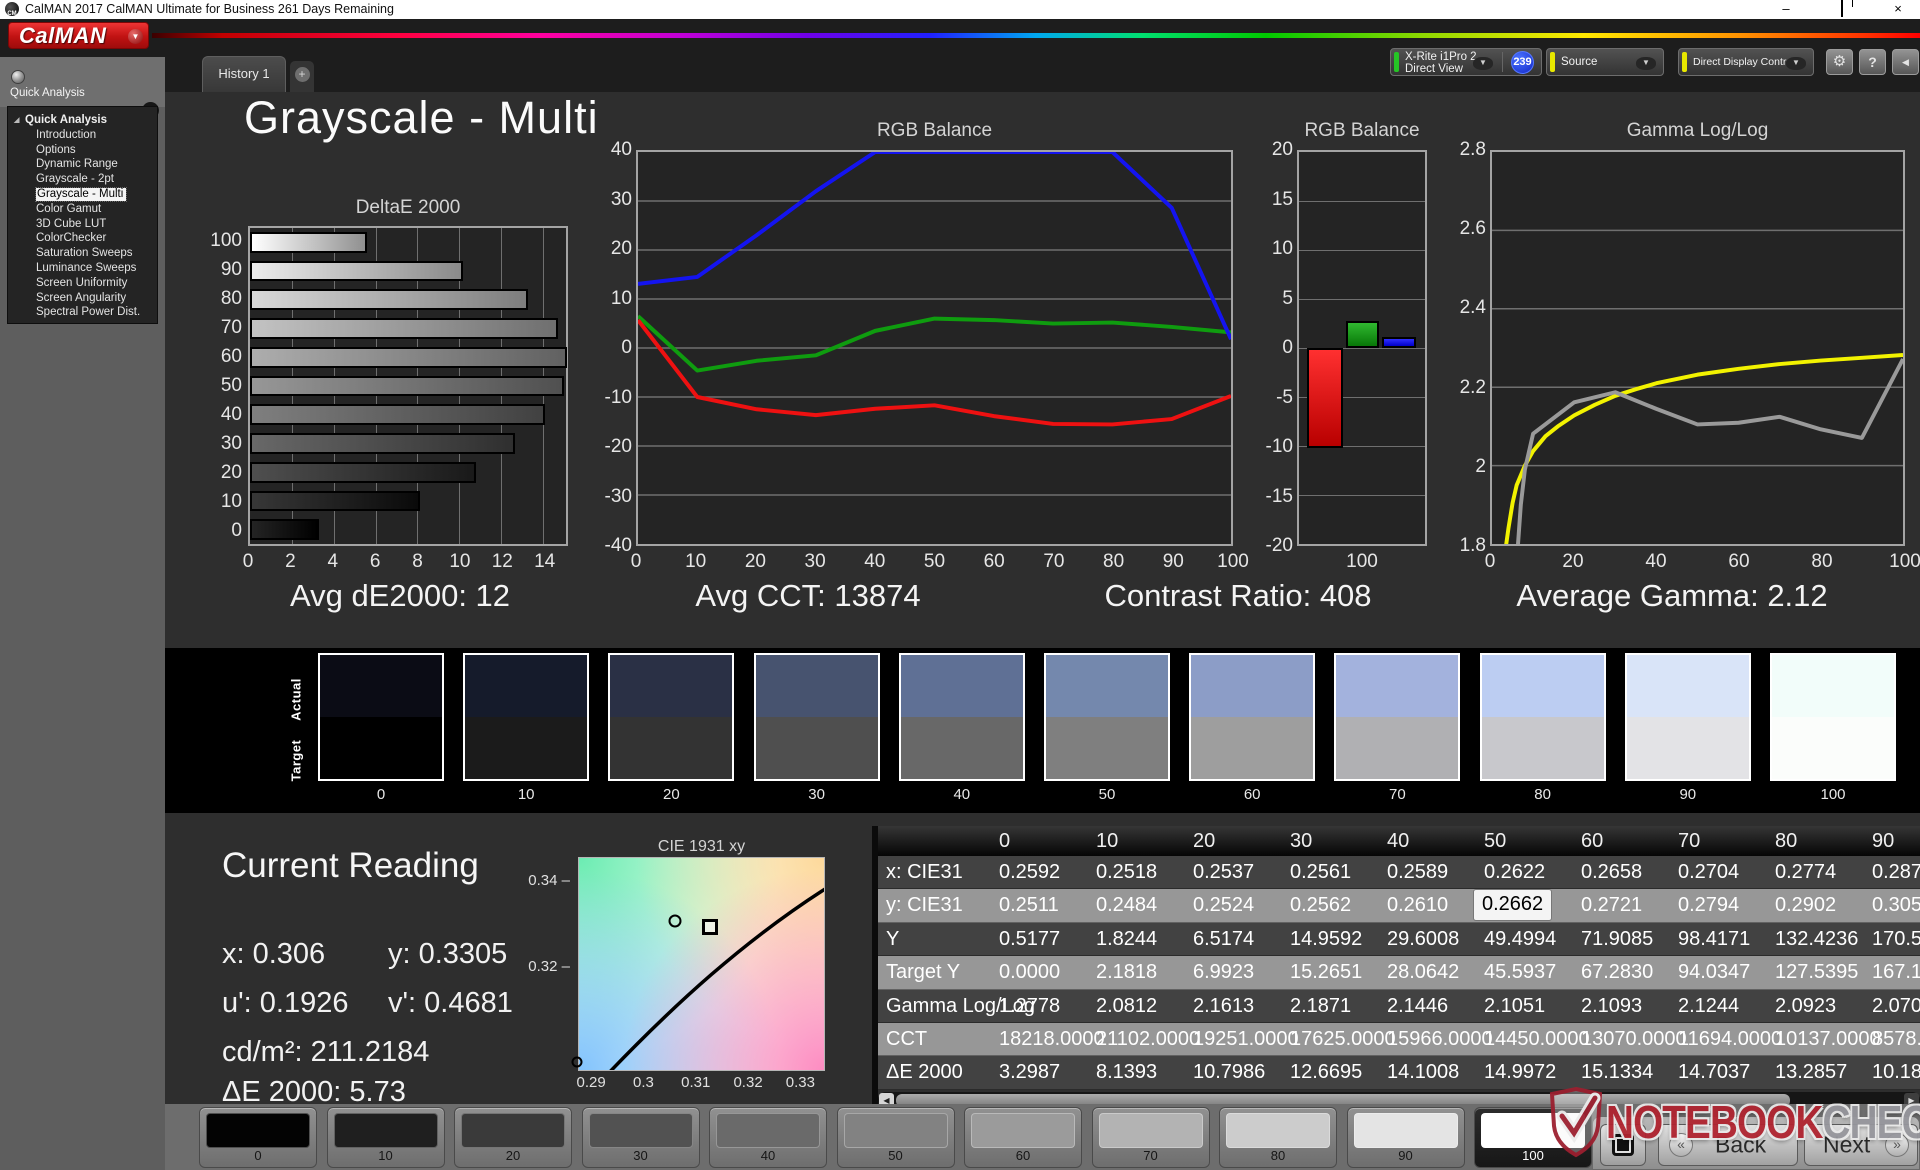  Describe the element at coordinates (82, 209) in the screenshot. I see `sidebar-item-color-gamut: Color Gamut` at that location.